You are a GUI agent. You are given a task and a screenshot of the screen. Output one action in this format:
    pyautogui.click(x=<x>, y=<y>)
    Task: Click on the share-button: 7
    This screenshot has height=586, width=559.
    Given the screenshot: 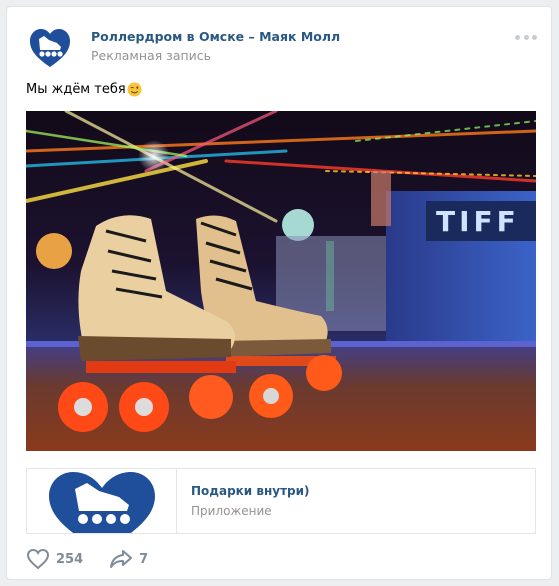 What is the action you would take?
    pyautogui.click(x=128, y=559)
    